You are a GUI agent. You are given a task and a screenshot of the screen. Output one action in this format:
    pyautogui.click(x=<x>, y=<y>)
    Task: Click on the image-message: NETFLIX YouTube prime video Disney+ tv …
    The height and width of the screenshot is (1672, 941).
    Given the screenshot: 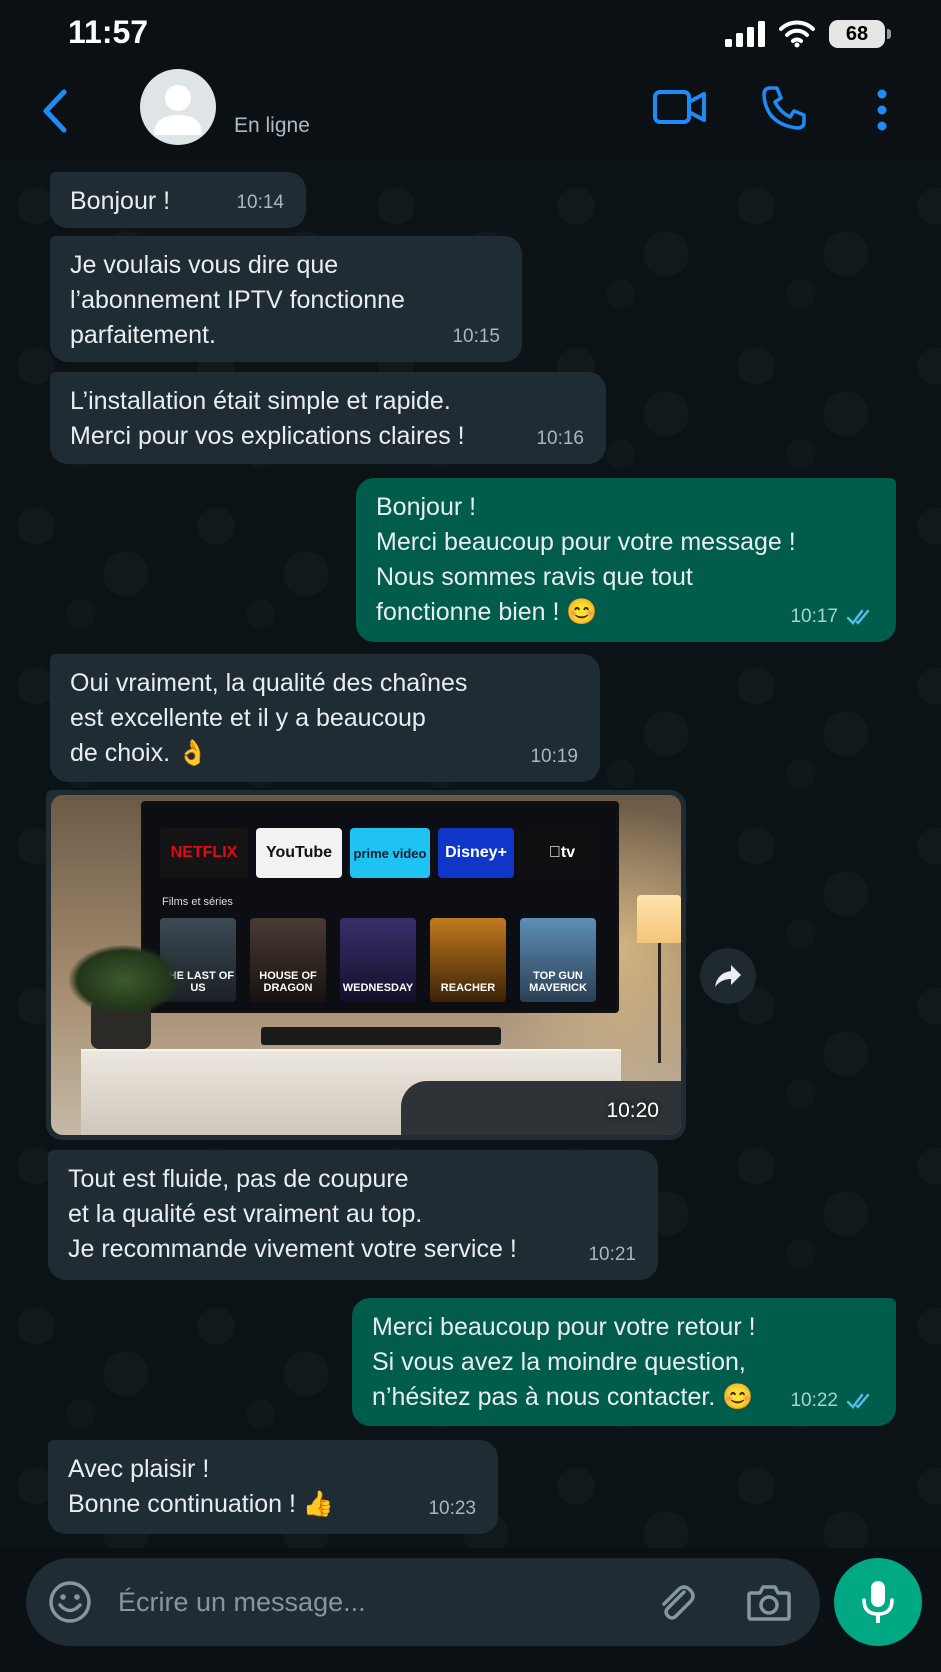 What is the action you would take?
    pyautogui.click(x=366, y=965)
    